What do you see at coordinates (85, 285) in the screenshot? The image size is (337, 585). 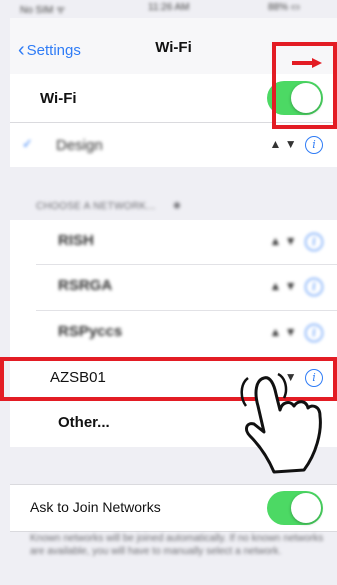 I see `network-name: RSRGA` at bounding box center [85, 285].